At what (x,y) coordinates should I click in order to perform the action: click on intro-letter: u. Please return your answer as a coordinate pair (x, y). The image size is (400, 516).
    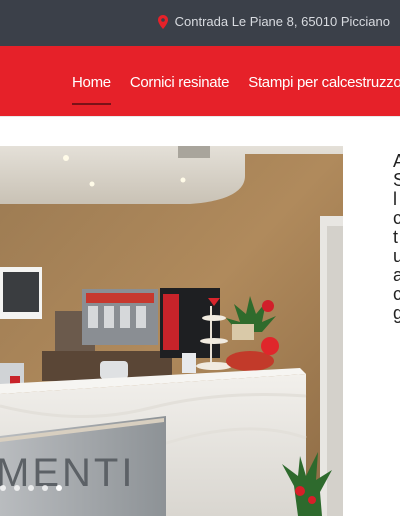
    Looking at the image, I should click on (396, 256).